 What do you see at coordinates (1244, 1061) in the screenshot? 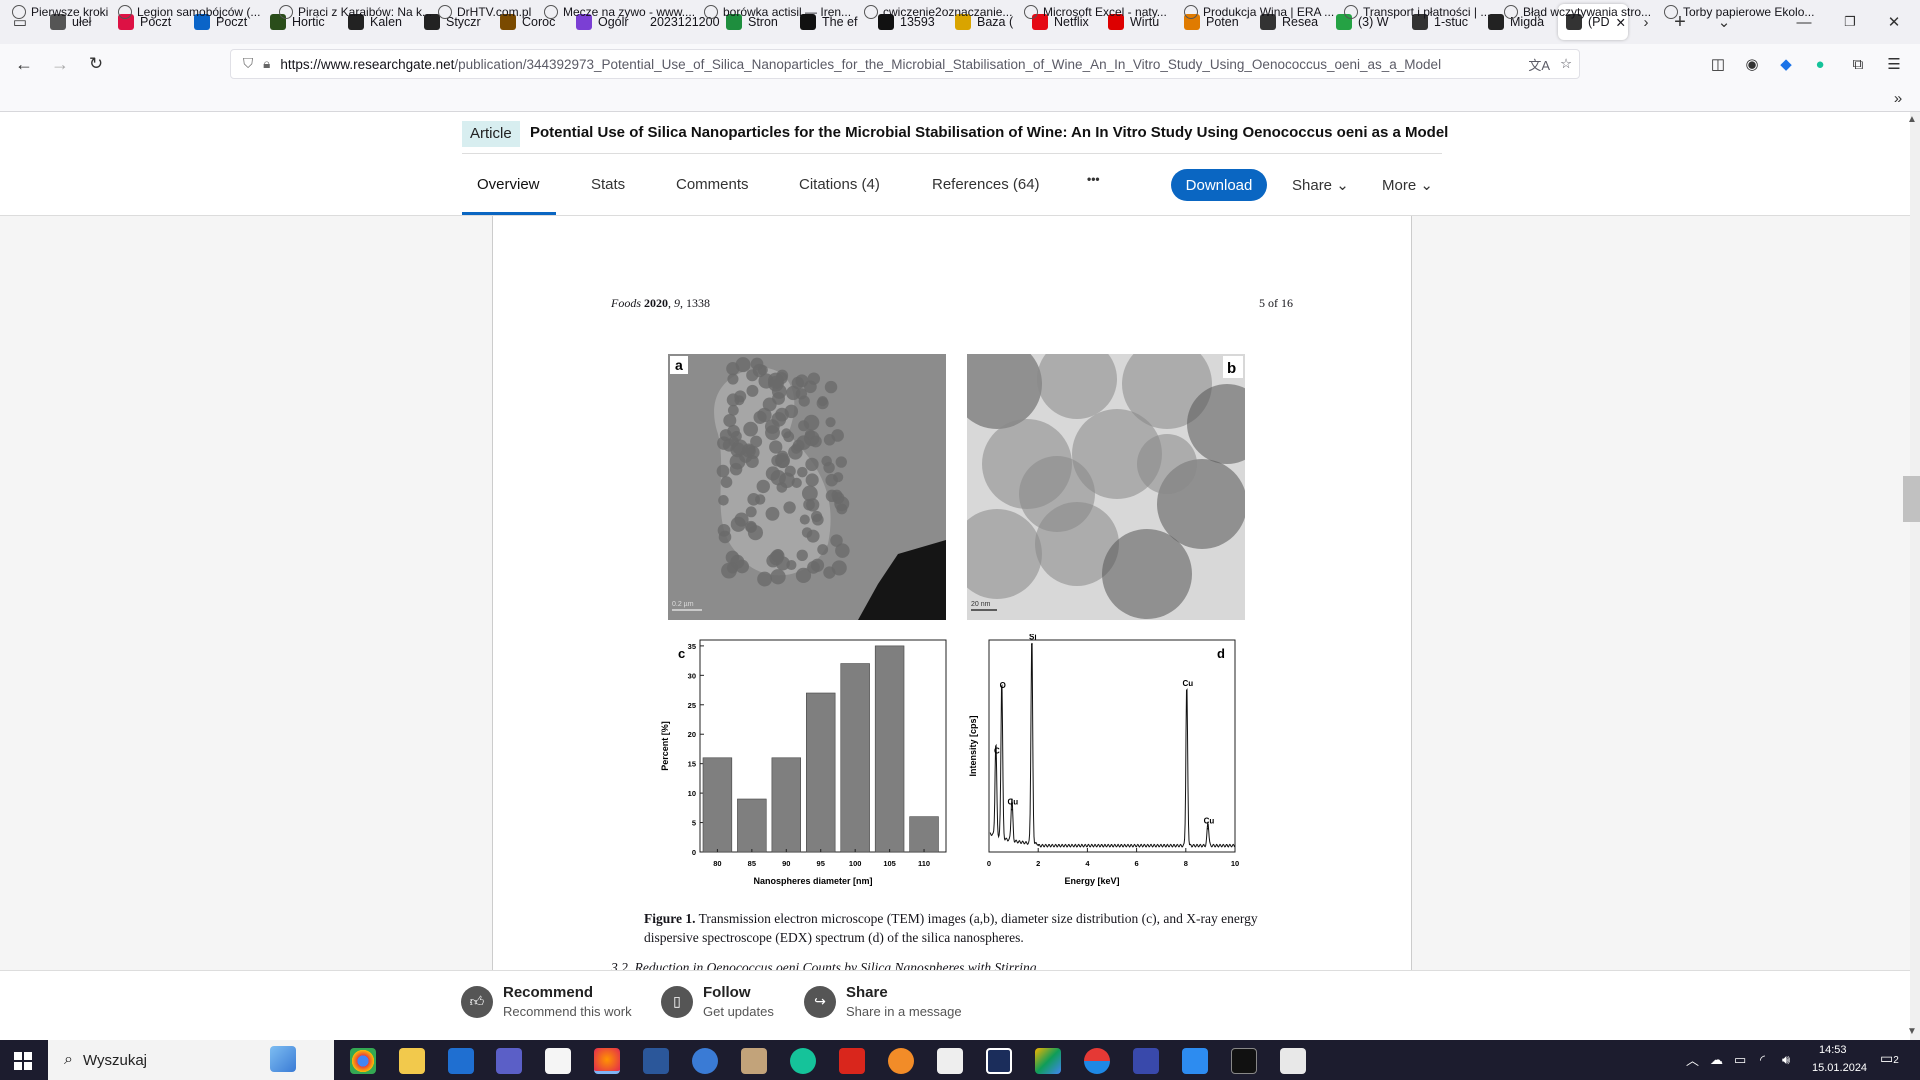
I see `terminal-icon` at bounding box center [1244, 1061].